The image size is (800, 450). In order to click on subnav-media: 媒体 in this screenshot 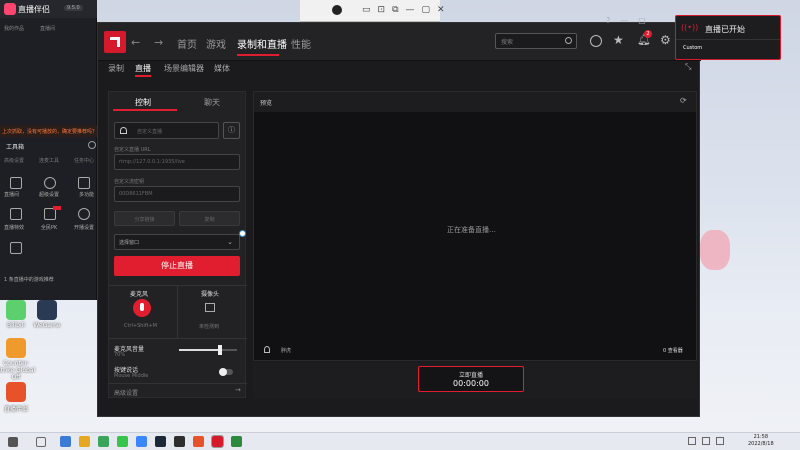, I will do `click(222, 68)`.